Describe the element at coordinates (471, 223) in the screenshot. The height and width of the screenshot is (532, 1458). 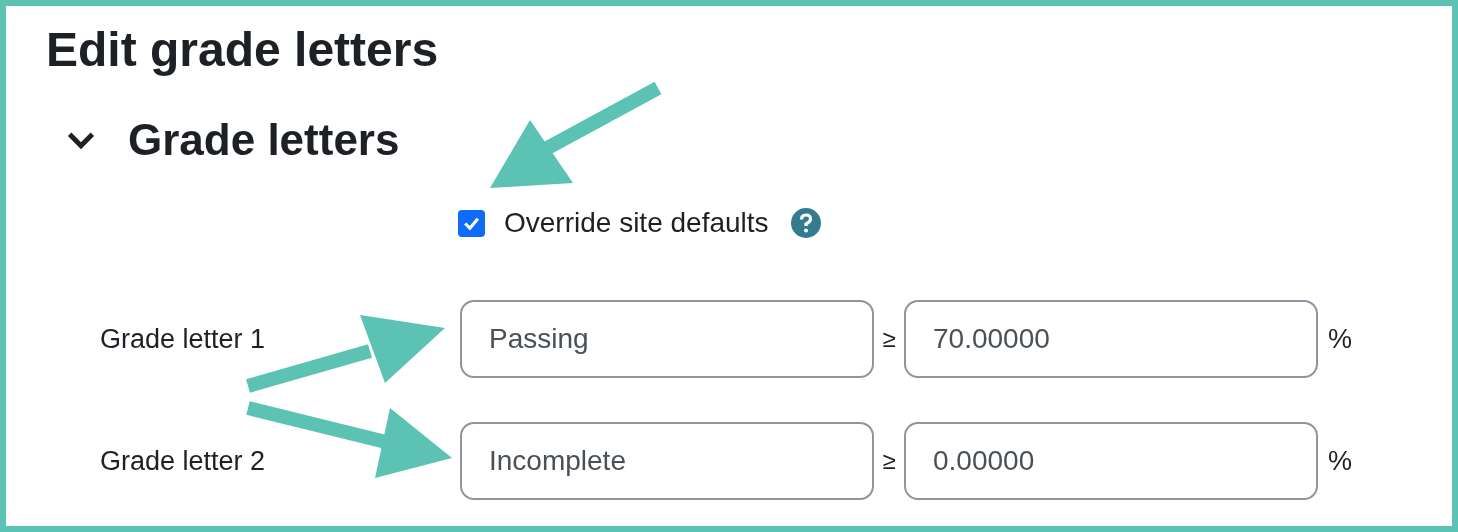
I see `checkbox` at that location.